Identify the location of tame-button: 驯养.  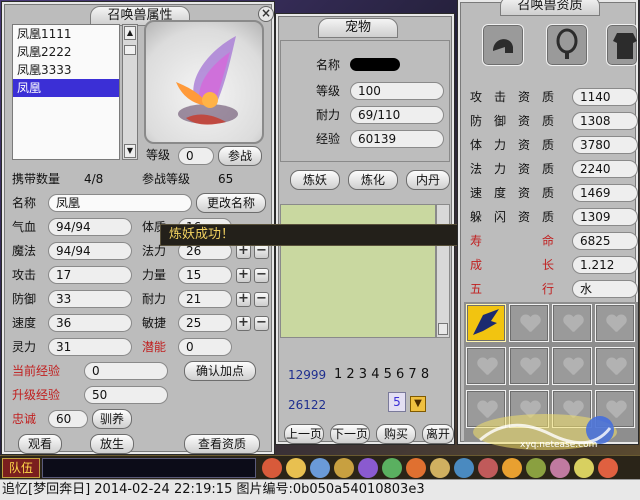
(112, 419).